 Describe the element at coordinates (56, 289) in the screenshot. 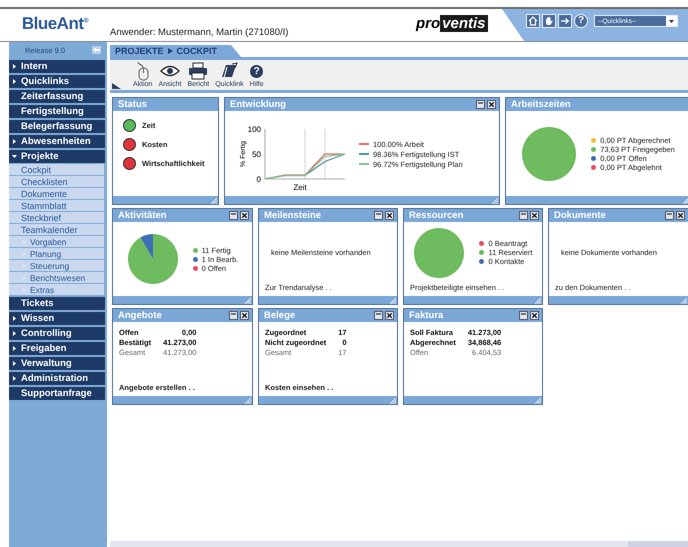

I see `nav-subitem: Extras` at that location.